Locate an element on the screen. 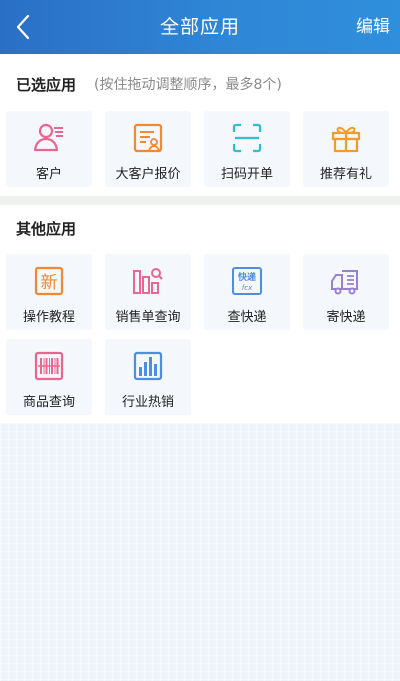  tutorial-icon: 新 is located at coordinates (49, 281).